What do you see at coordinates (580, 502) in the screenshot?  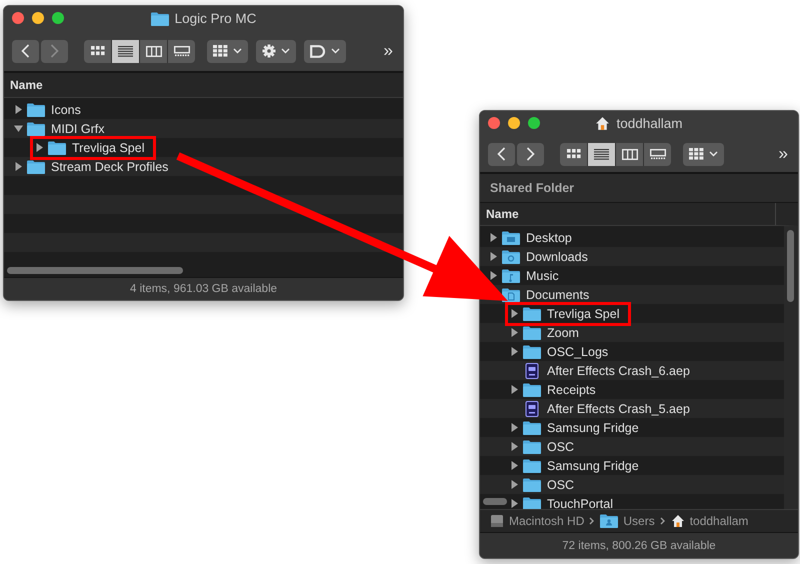 I see `file-name: TouchPortal` at bounding box center [580, 502].